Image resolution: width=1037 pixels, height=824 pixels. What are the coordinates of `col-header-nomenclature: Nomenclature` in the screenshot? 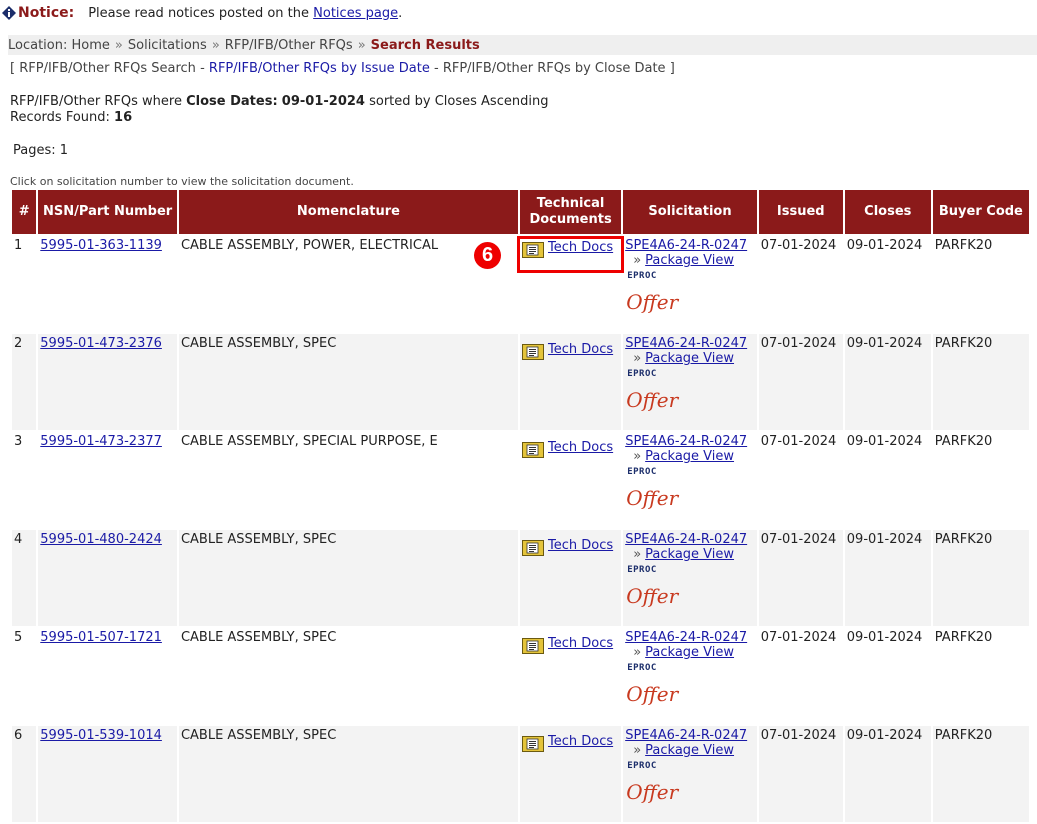 It's located at (348, 212).